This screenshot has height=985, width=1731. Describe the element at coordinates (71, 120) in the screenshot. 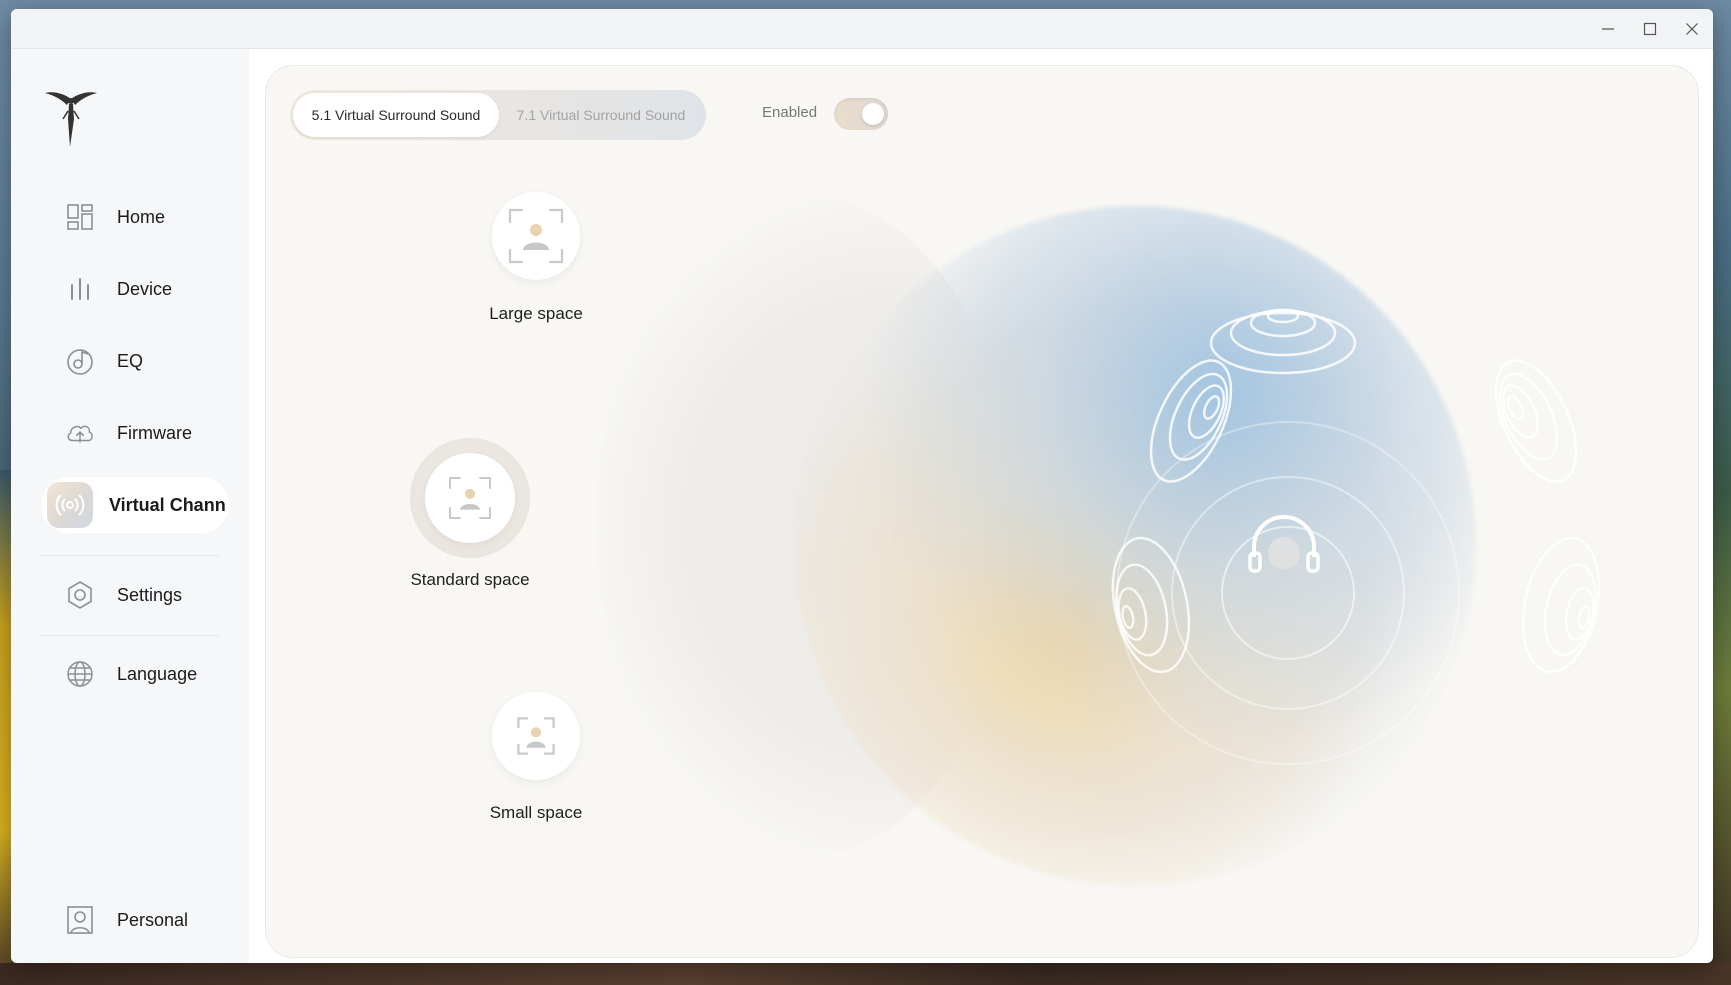

I see `winged-figure-logo` at that location.